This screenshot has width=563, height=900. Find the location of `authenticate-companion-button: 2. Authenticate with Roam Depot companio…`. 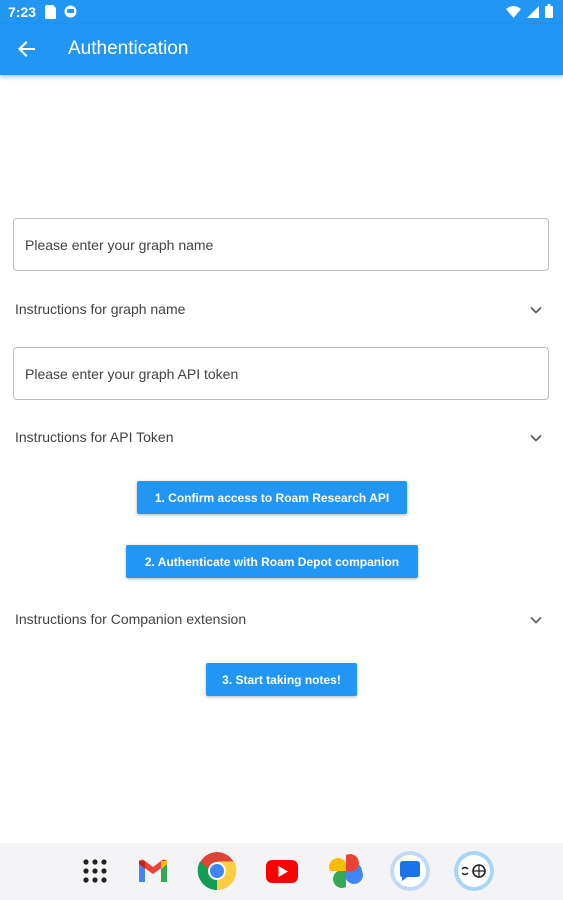

authenticate-companion-button: 2. Authenticate with Roam Depot companio… is located at coordinates (272, 561).